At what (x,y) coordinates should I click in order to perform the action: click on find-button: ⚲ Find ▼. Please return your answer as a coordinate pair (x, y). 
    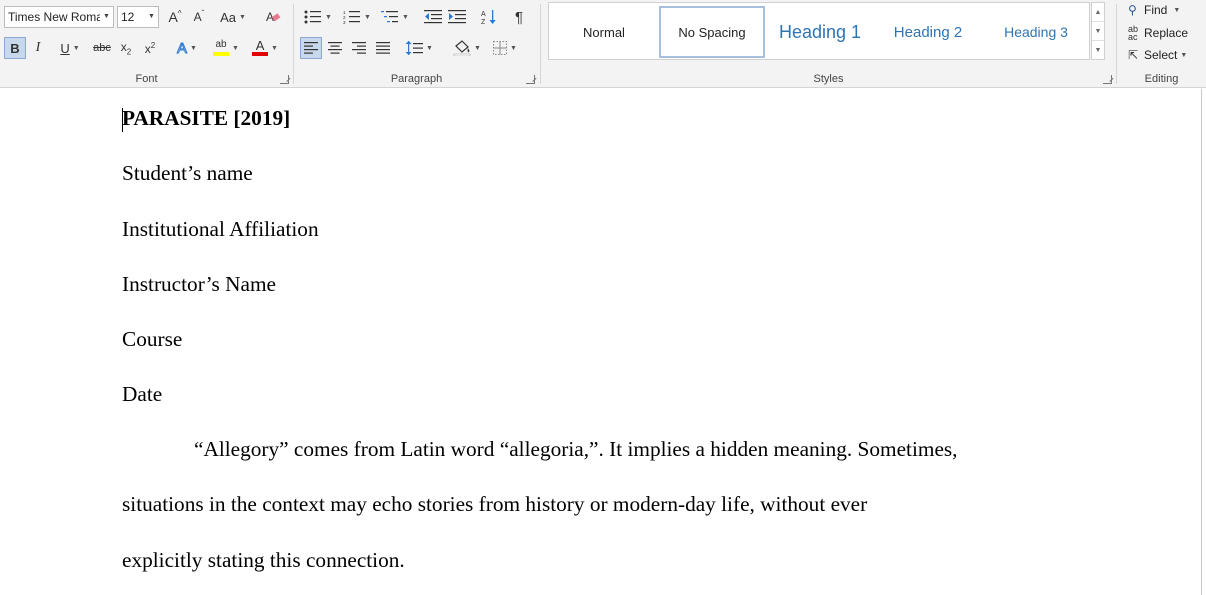
    Looking at the image, I should click on (1154, 10).